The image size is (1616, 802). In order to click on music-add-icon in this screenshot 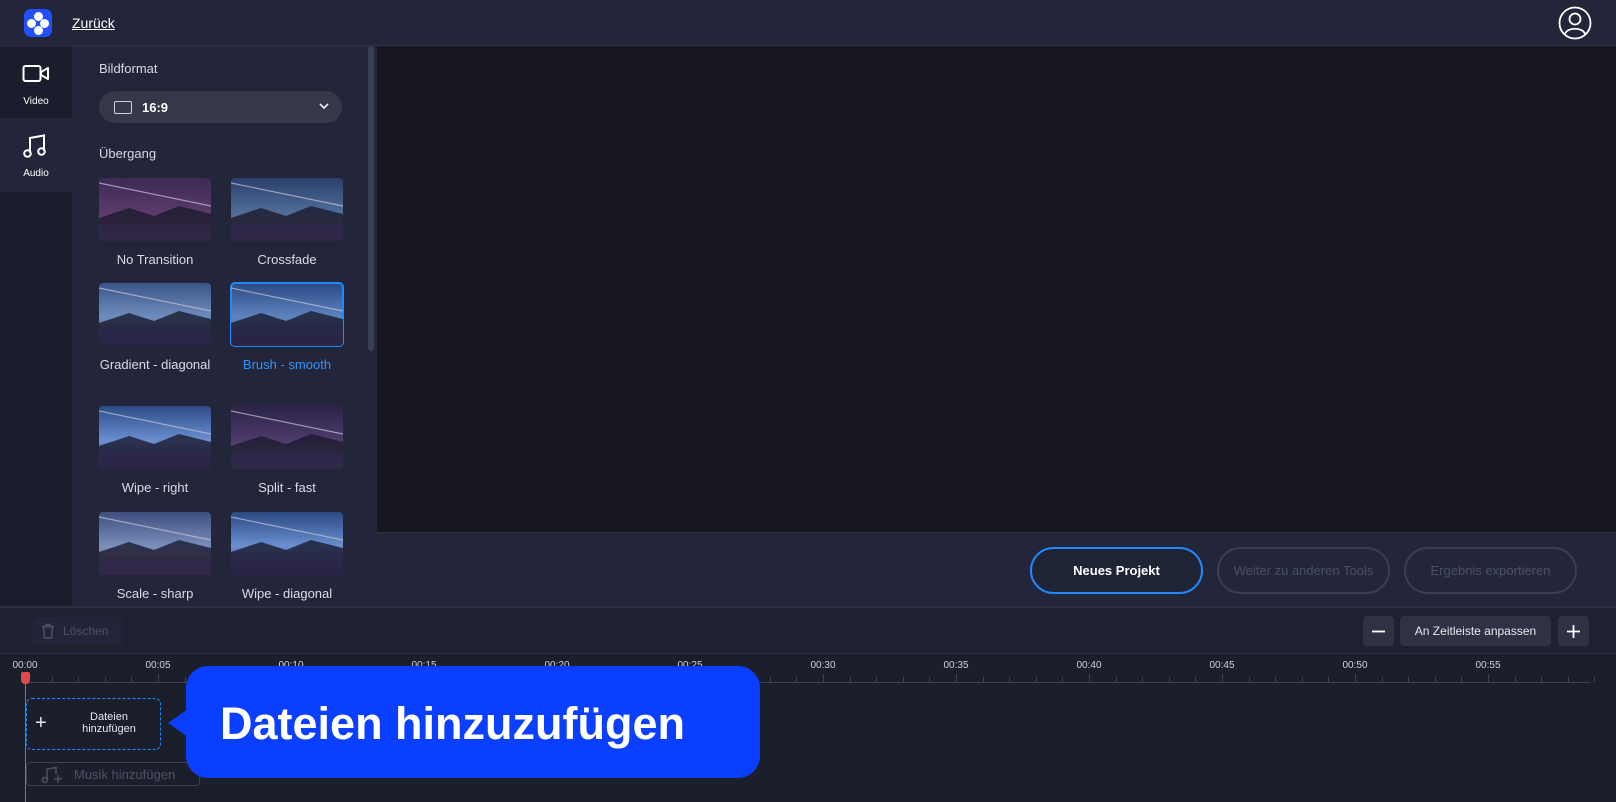, I will do `click(51, 775)`.